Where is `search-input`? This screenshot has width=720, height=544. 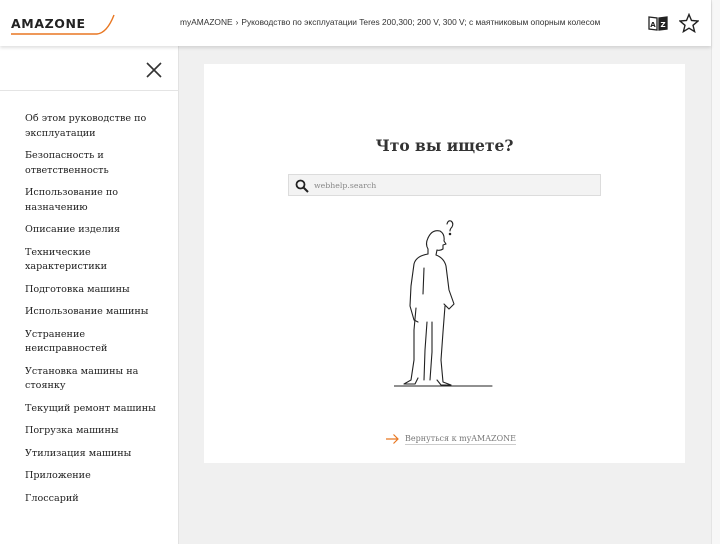
search-input is located at coordinates (454, 185).